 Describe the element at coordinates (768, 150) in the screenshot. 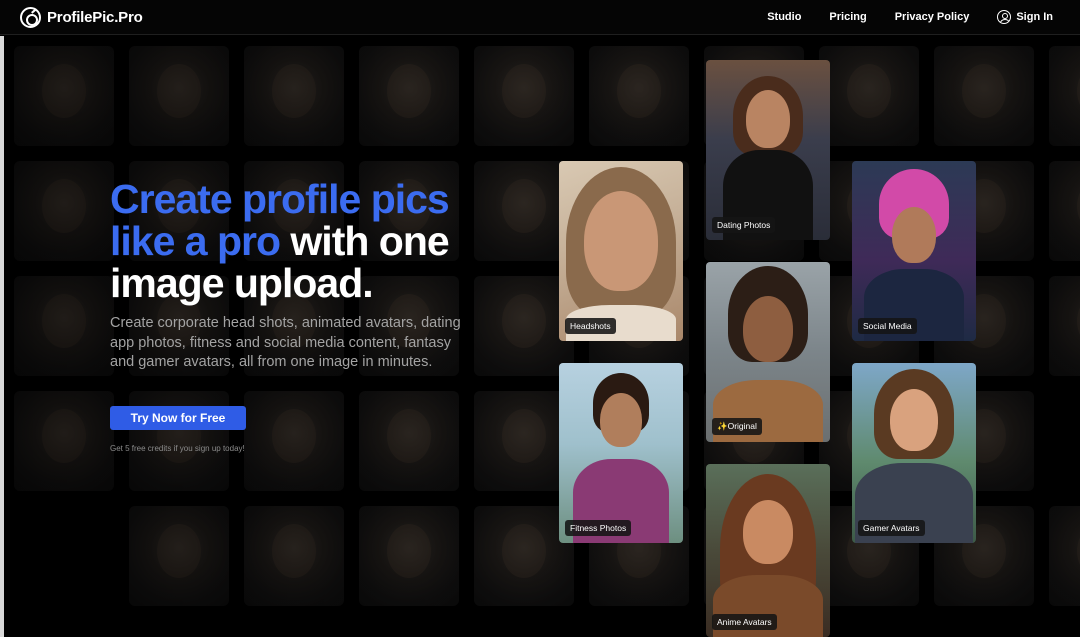

I see `card-dating-photos: Dating Photos` at that location.